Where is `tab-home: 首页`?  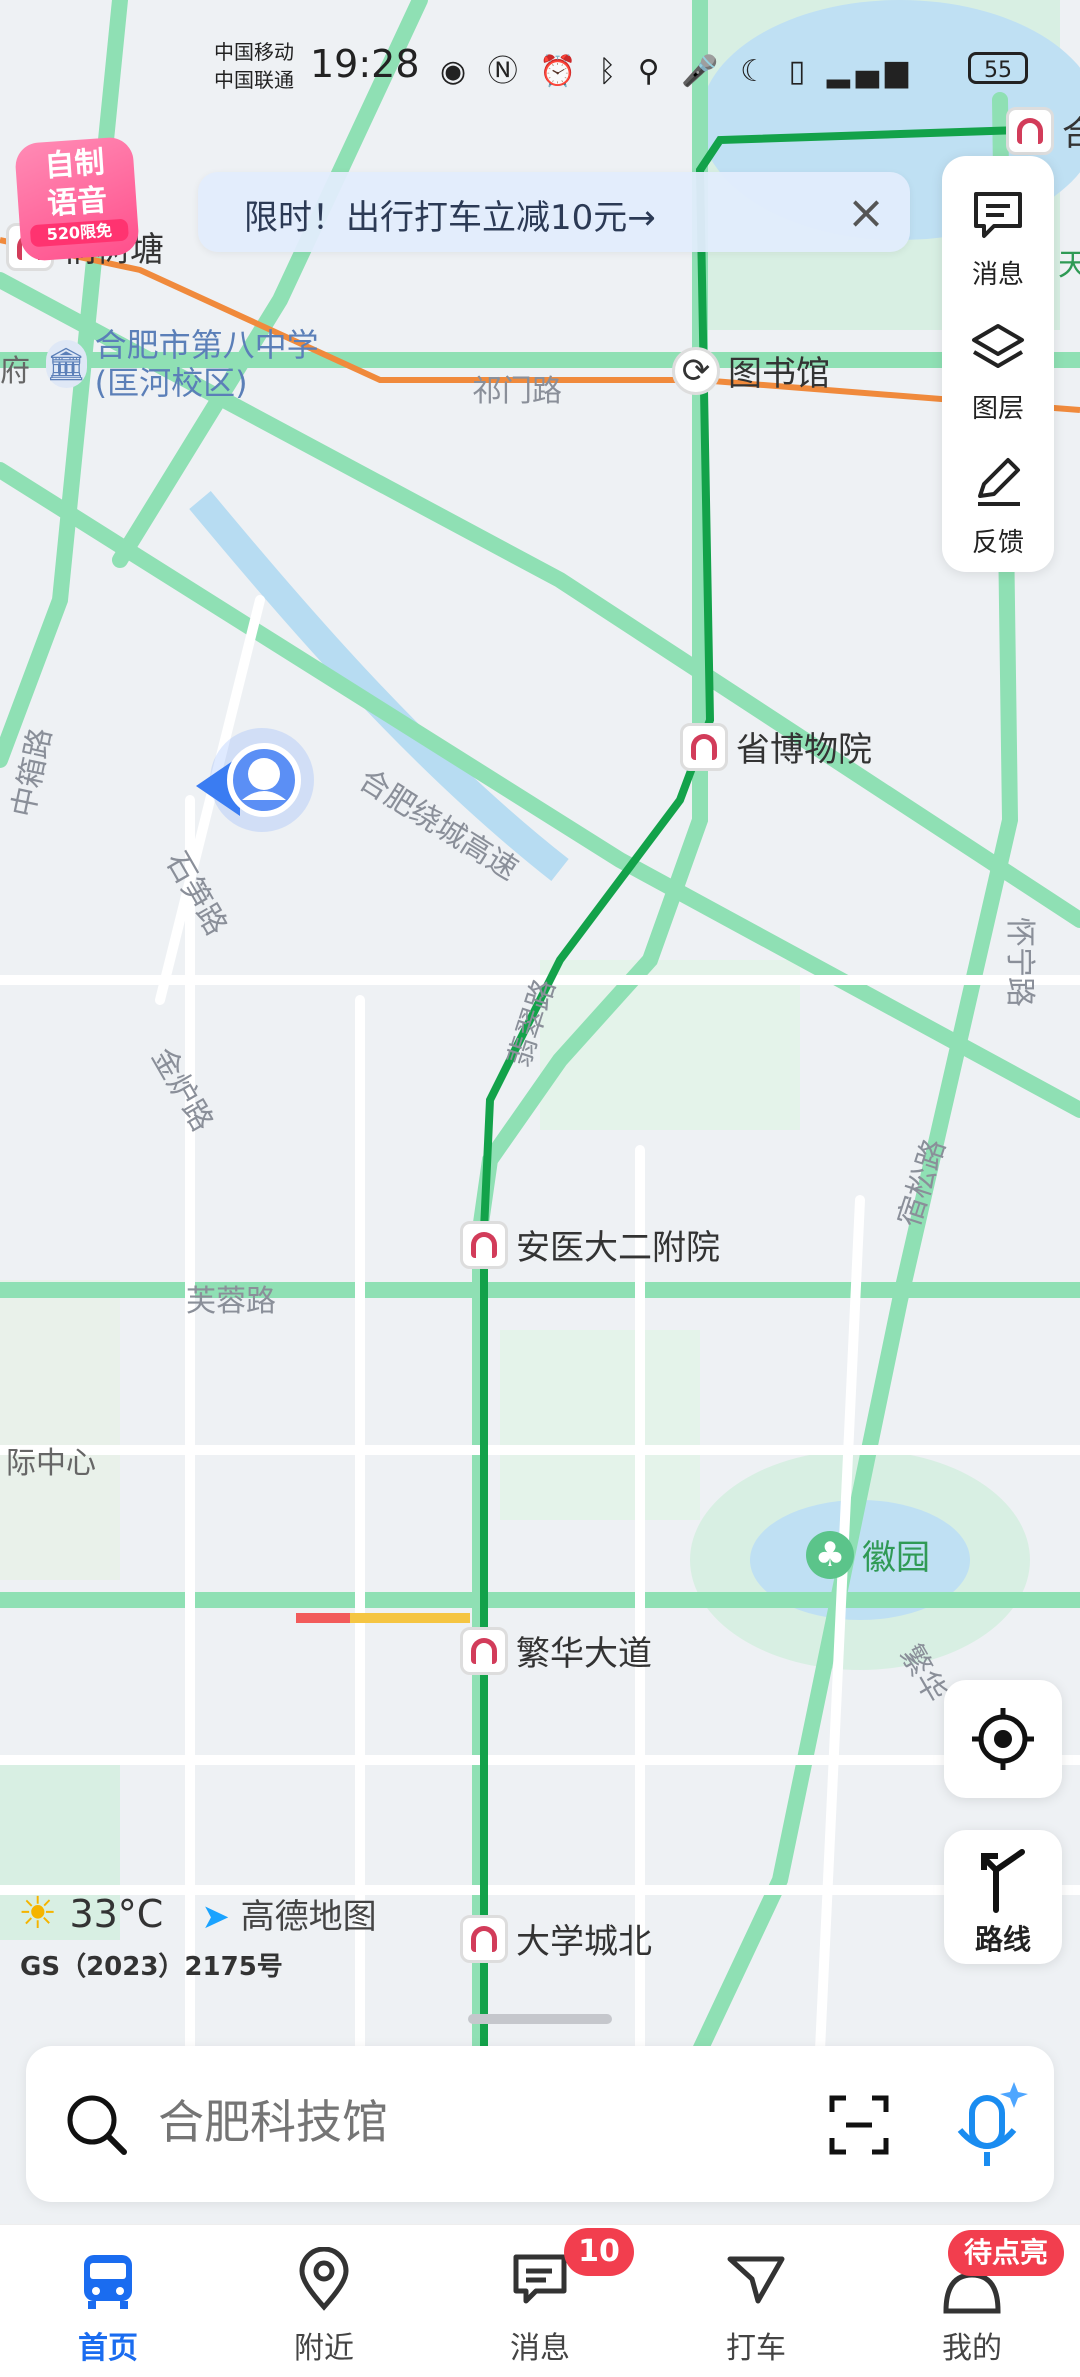
tab-home: 首页 is located at coordinates (108, 2301).